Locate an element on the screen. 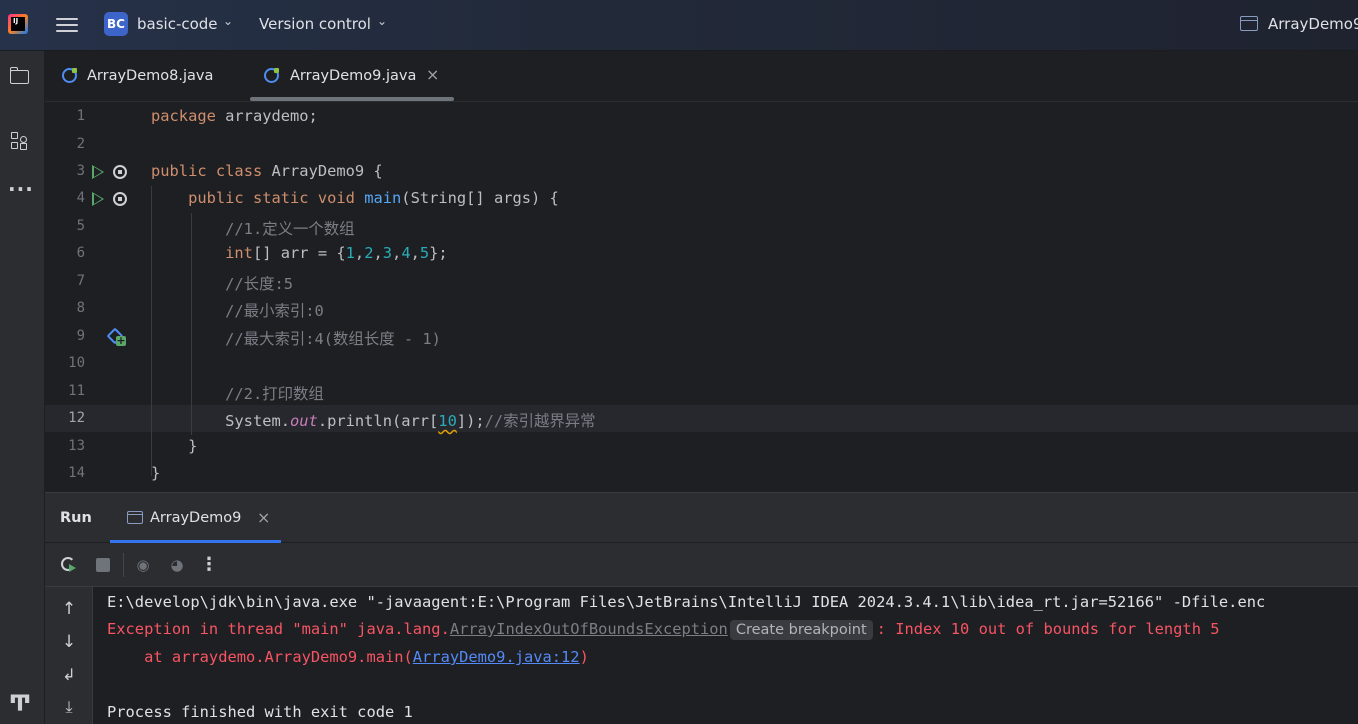 Image resolution: width=1358 pixels, height=724 pixels. more-options-icon: ⋮ is located at coordinates (209, 565).